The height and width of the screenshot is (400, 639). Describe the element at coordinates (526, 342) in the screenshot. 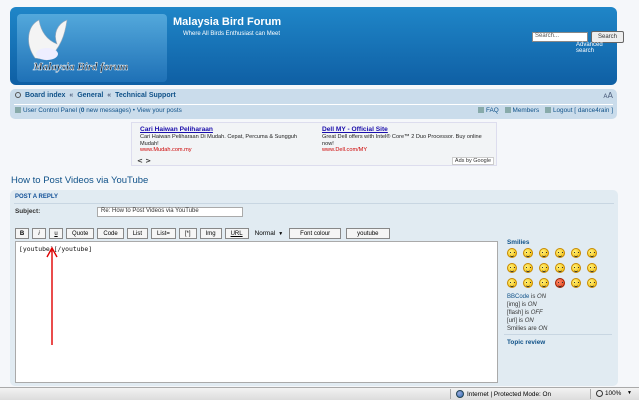

I see `topic-review-link: Topic review` at that location.